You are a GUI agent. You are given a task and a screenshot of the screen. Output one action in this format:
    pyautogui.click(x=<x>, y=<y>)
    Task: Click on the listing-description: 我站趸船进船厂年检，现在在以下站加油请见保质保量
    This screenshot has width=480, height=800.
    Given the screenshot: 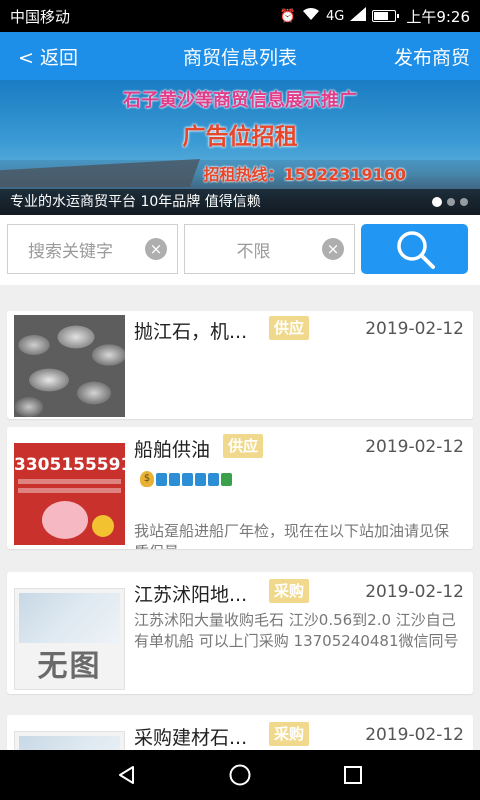 What is the action you would take?
    pyautogui.click(x=292, y=535)
    